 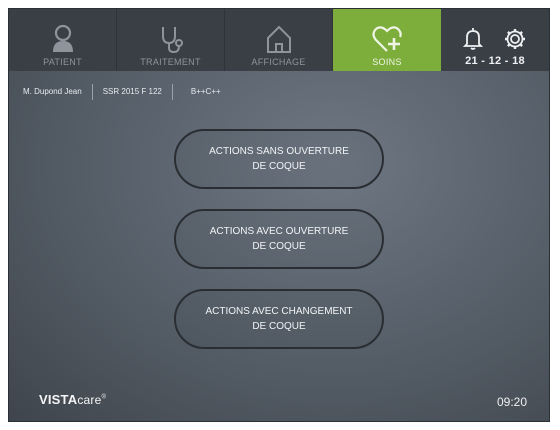 What do you see at coordinates (51, 92) in the screenshot?
I see `patient-name: M. Dupond Jean` at bounding box center [51, 92].